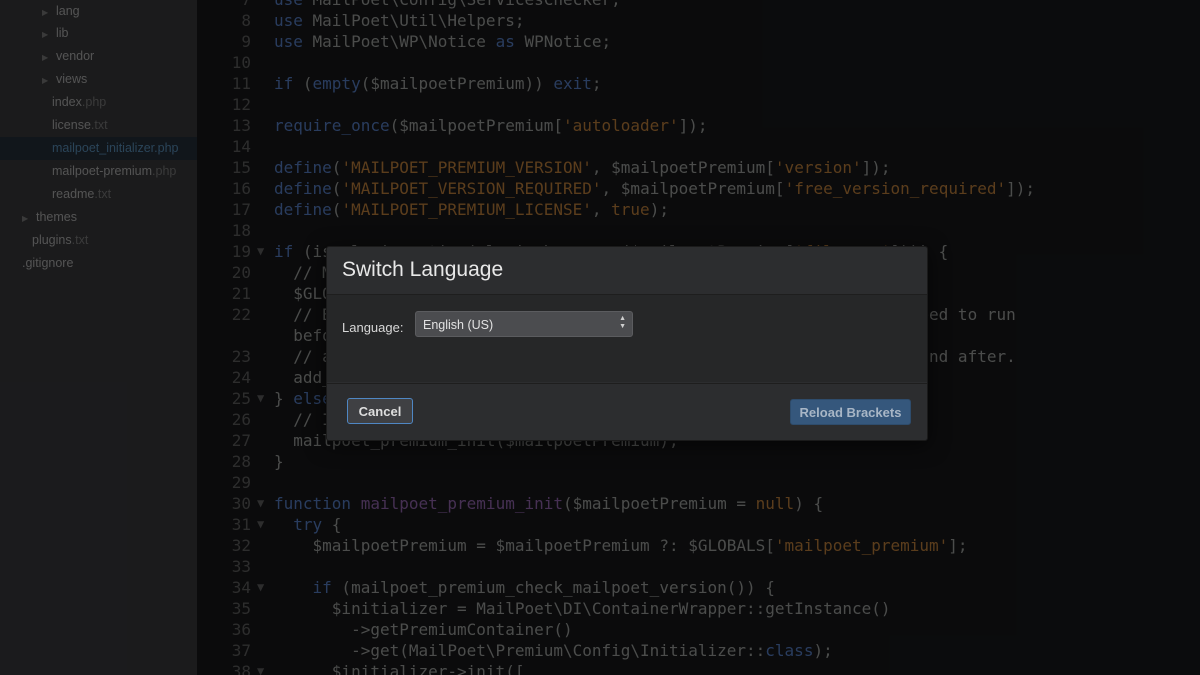 This screenshot has height=675, width=1200. Describe the element at coordinates (627, 338) in the screenshot. I see `dialog-body: Language: English (US) ▲ ▼` at that location.